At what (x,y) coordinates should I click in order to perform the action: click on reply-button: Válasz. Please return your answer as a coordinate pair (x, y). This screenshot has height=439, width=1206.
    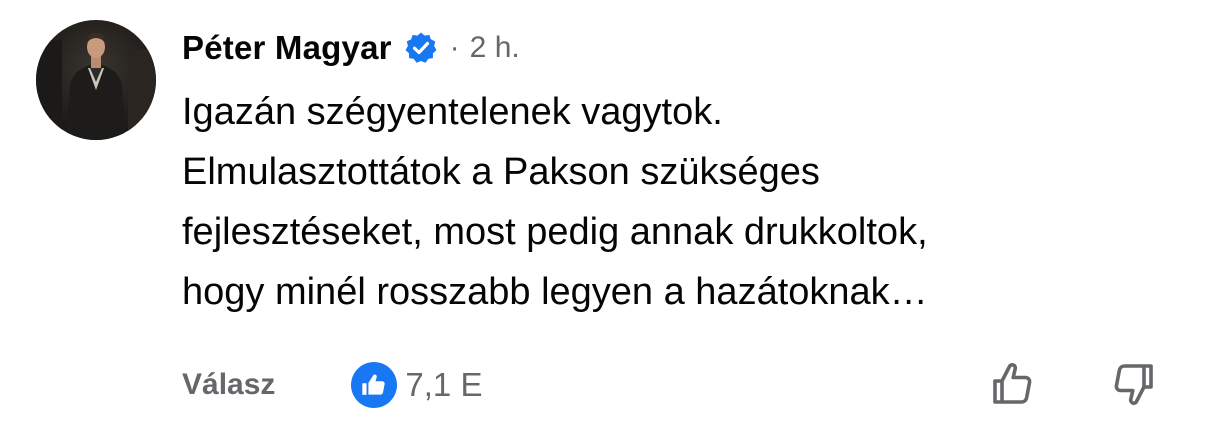
    Looking at the image, I should click on (228, 385).